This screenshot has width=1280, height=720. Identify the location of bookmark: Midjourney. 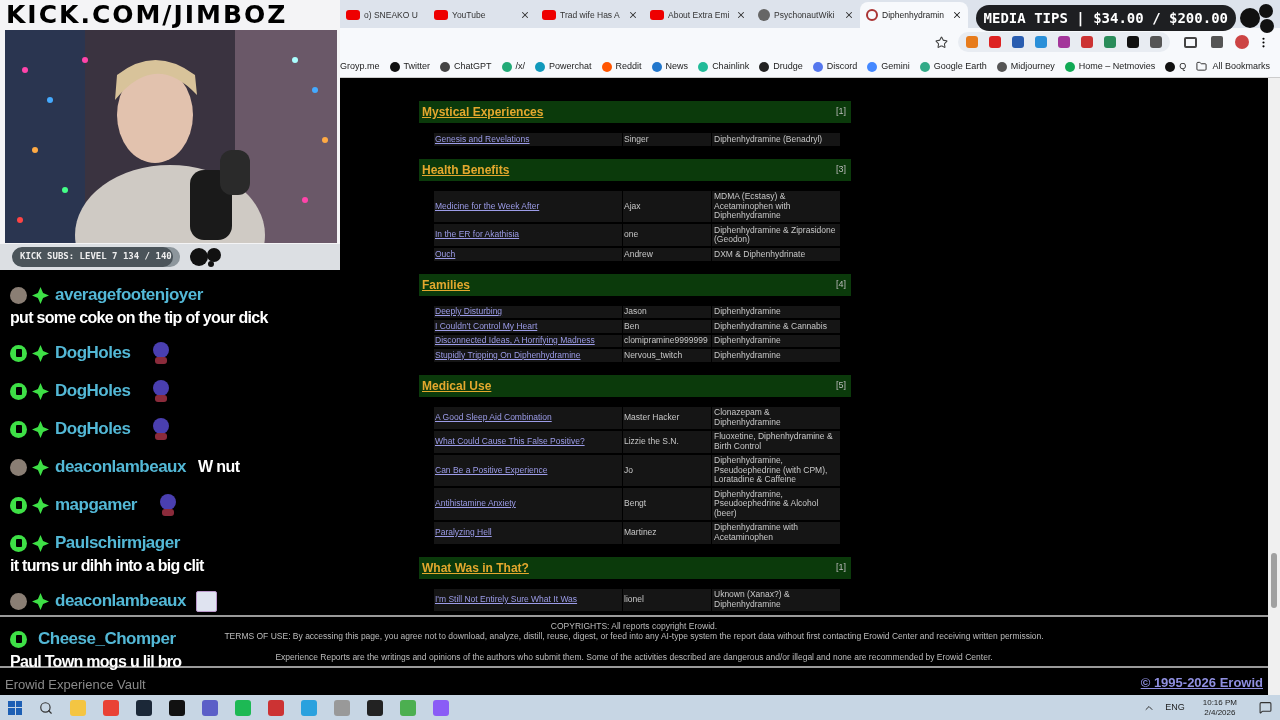
(1025, 66).